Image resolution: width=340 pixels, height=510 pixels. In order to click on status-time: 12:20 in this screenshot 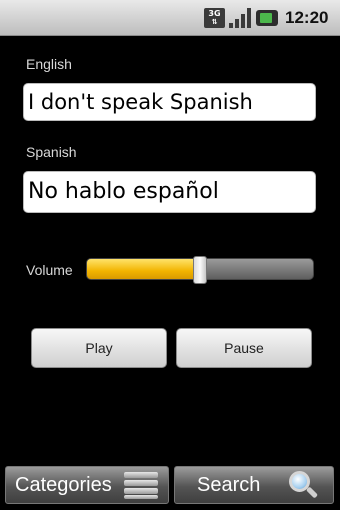, I will do `click(307, 17)`.